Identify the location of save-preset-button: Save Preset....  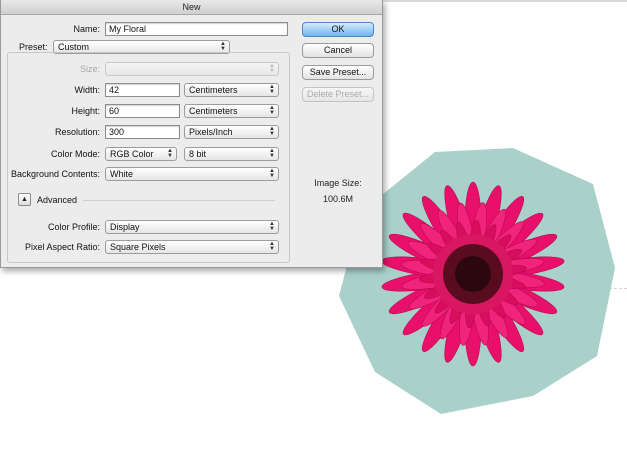
(338, 72).